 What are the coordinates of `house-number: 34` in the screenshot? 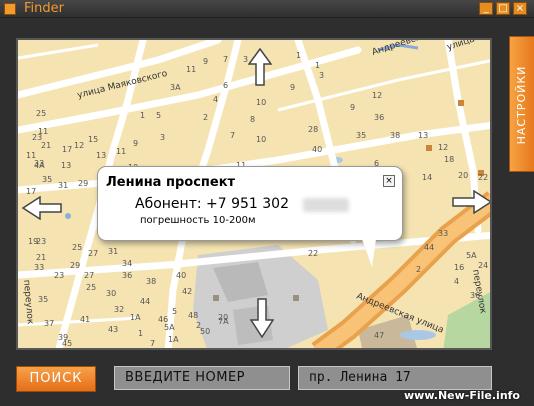 It's located at (127, 263).